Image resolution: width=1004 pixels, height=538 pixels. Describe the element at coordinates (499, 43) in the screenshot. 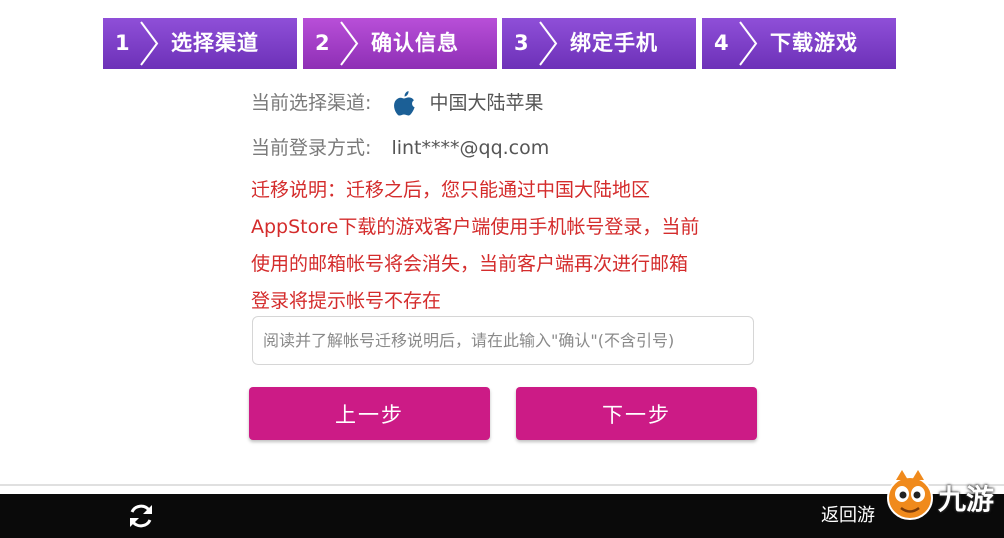

I see `step-progress: 1 选择渠道 2 确认信息 3 绑定手机 4 下载游戏` at that location.